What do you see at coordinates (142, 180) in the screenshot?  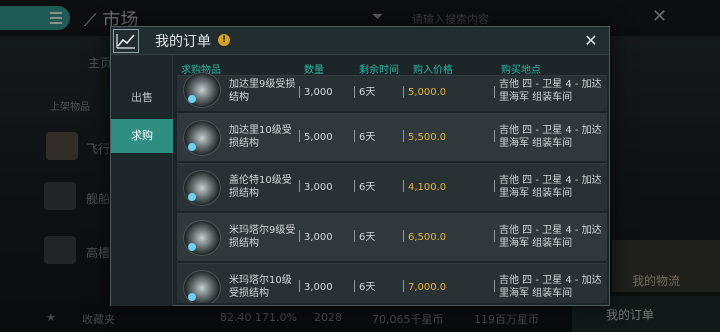 I see `order-tabs: 出售 求购` at bounding box center [142, 180].